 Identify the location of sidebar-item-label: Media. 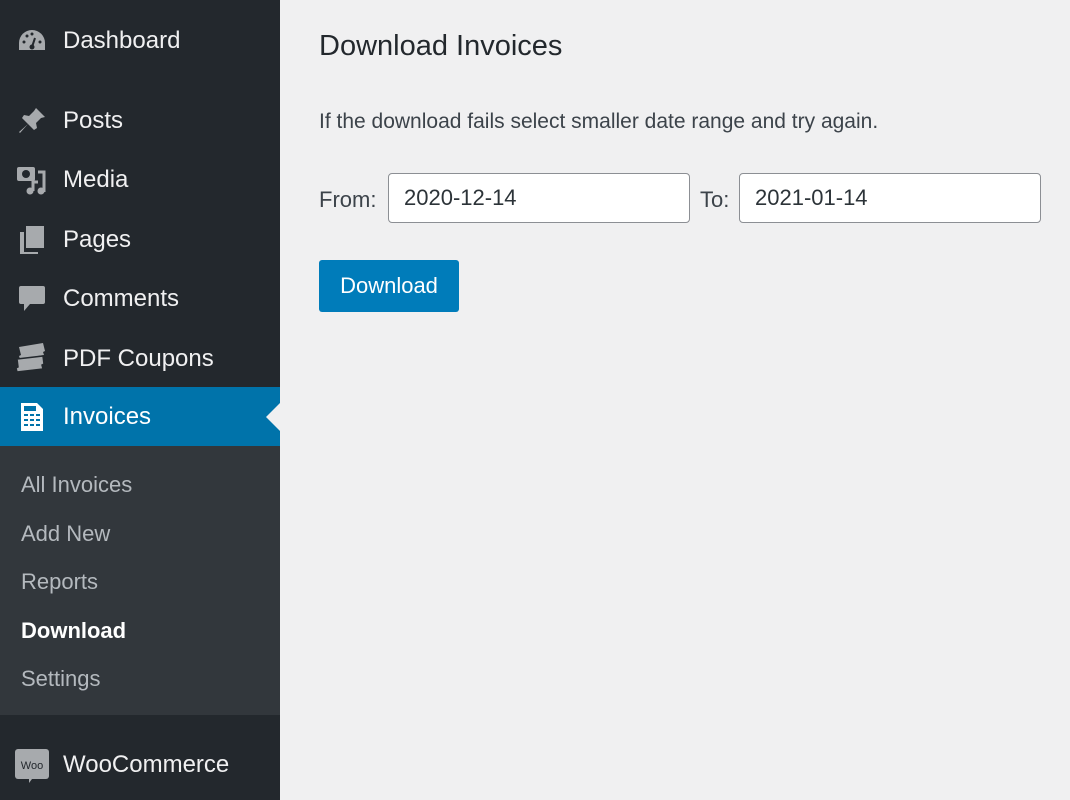
(96, 179).